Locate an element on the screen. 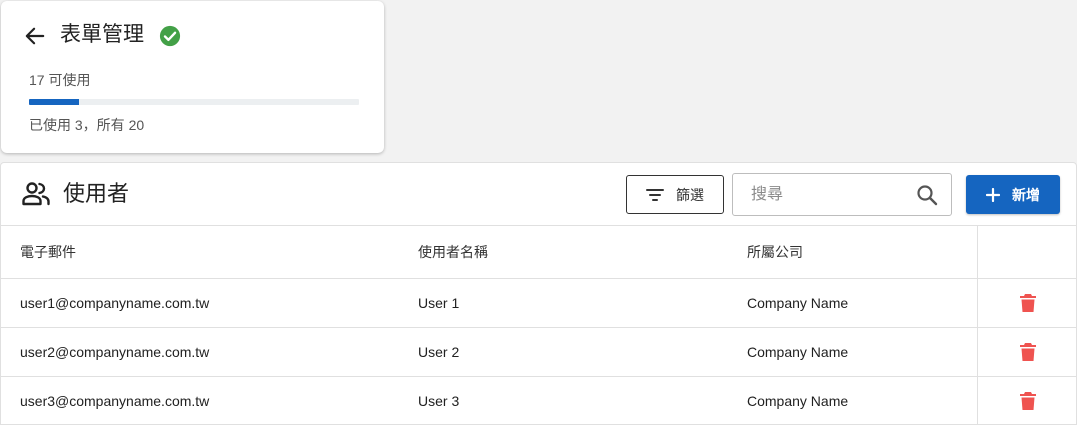 The width and height of the screenshot is (1077, 425). column-header-company: 所屬公司 is located at coordinates (853, 252).